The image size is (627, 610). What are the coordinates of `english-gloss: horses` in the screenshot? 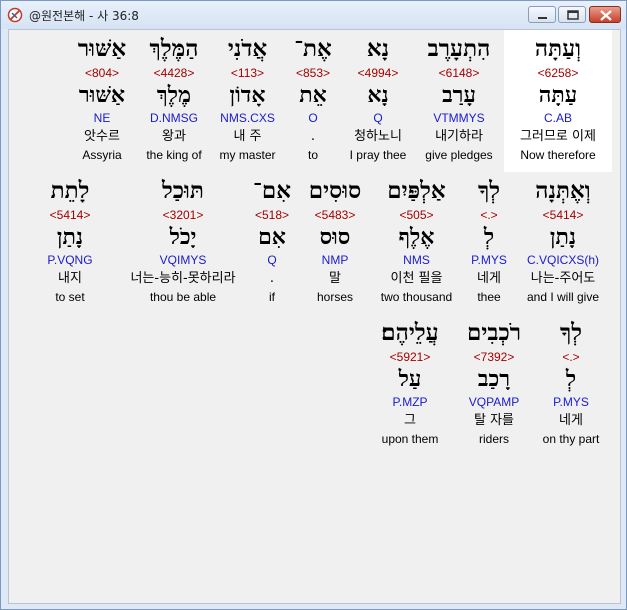 It's located at (335, 297).